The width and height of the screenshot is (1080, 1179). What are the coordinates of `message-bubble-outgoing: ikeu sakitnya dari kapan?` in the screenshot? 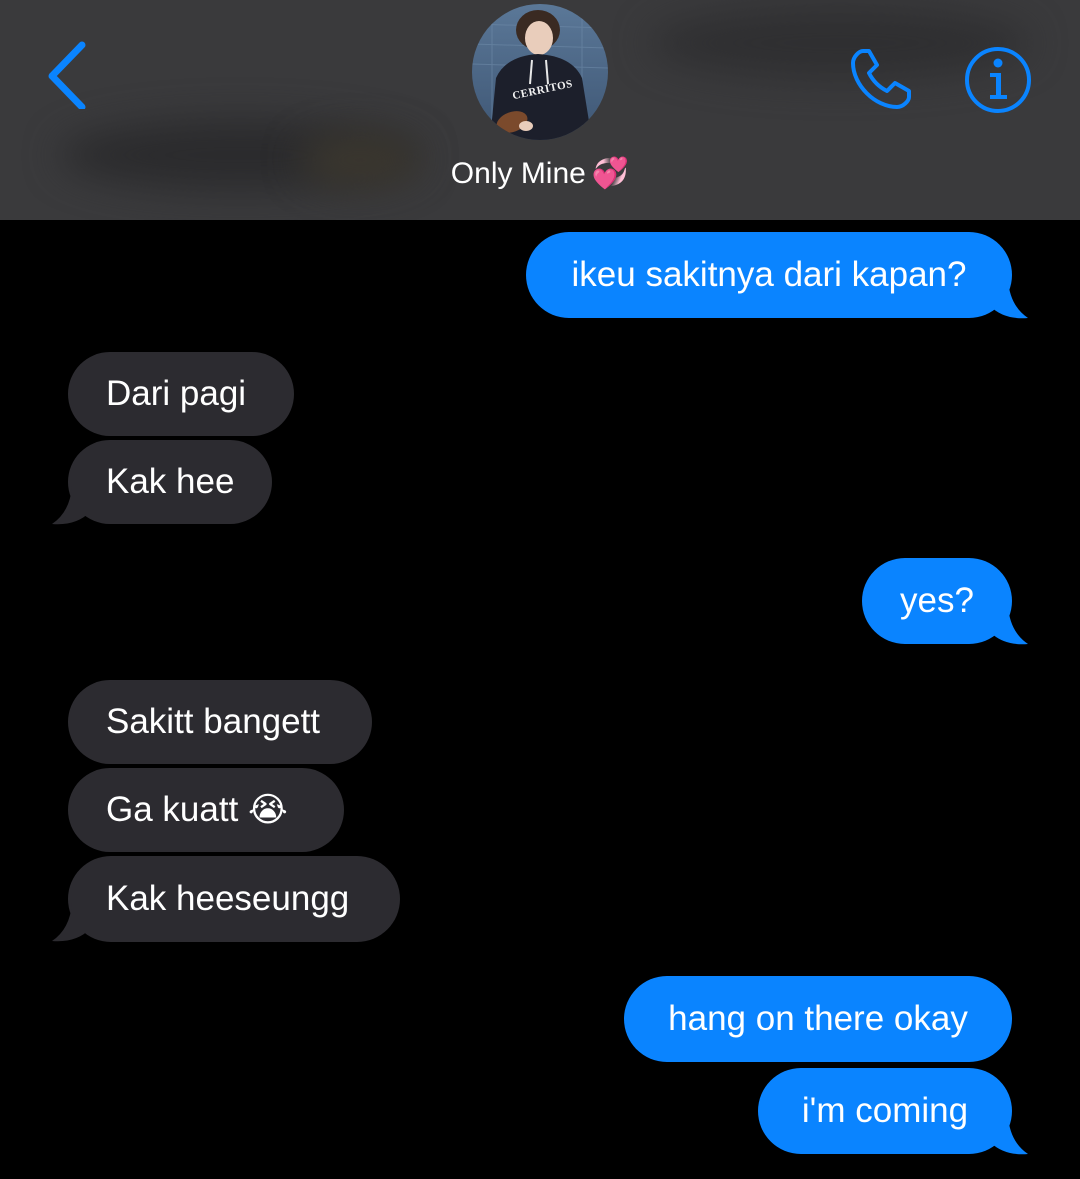 It's located at (769, 275).